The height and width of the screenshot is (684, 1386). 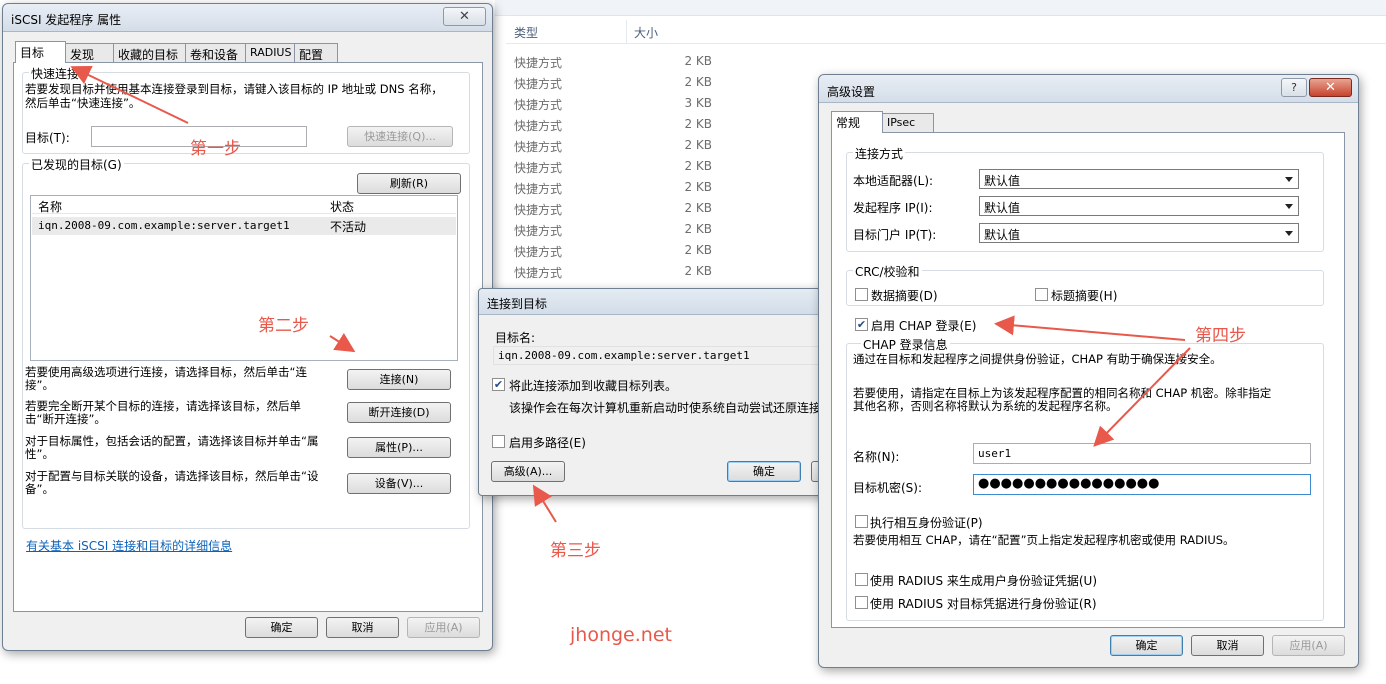 What do you see at coordinates (215, 149) in the screenshot?
I see `annotation-step1: 第一步` at bounding box center [215, 149].